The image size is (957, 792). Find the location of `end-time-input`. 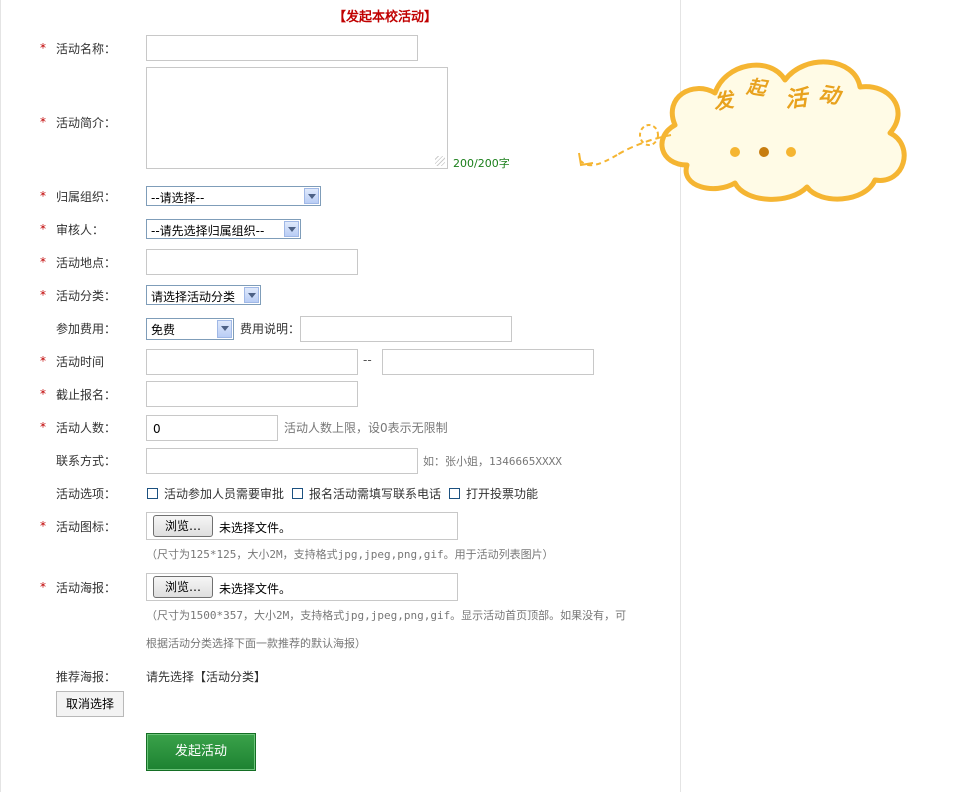

end-time-input is located at coordinates (488, 362).